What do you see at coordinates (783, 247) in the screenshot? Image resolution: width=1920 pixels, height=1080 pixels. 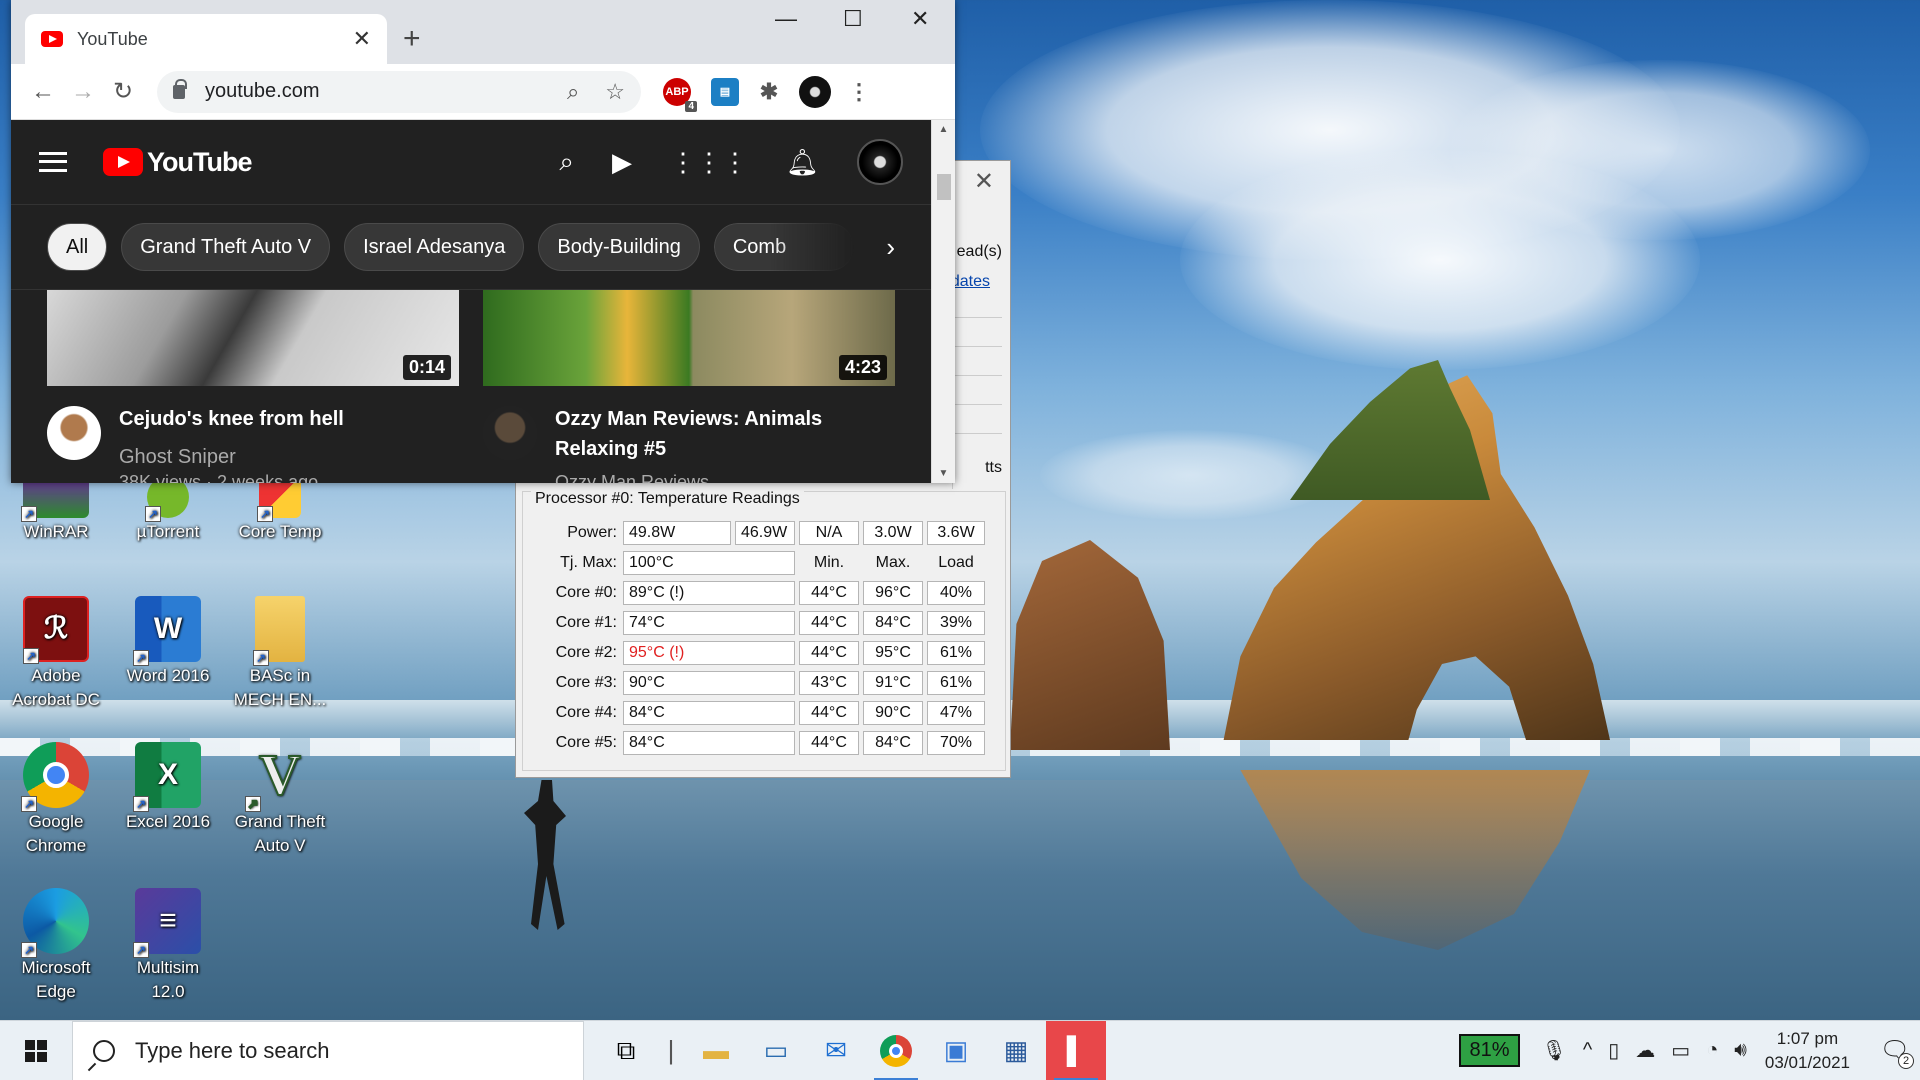 I see `chip-combat: Comb` at bounding box center [783, 247].